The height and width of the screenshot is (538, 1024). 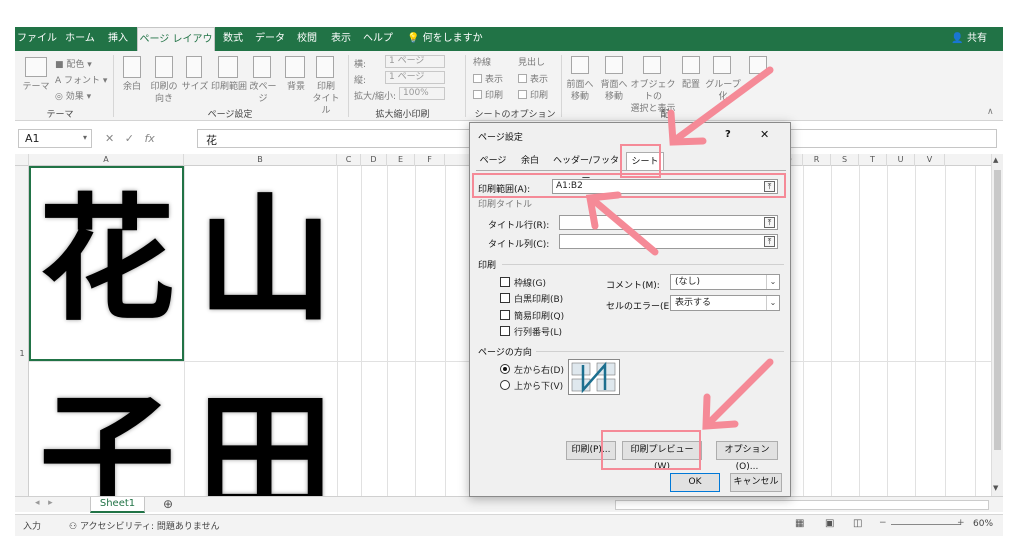 I want to click on arrow-to-print-area, so click(x=623, y=225).